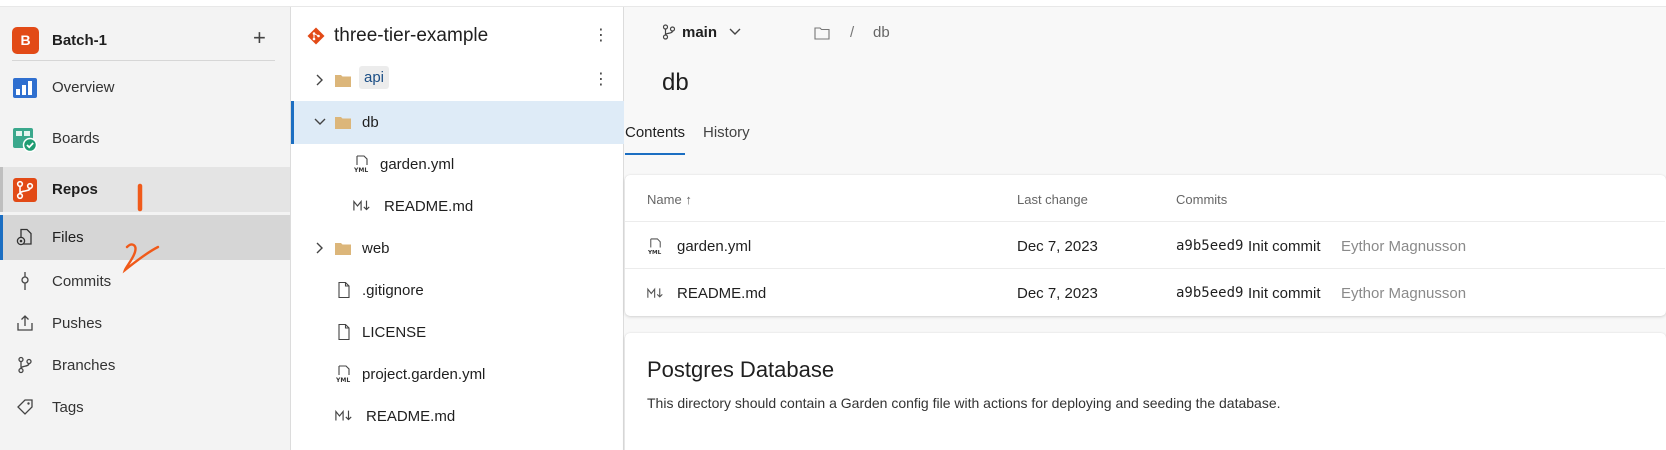 Image resolution: width=1666 pixels, height=450 pixels. I want to click on tree-label-gitignore: .gitignore, so click(393, 290).